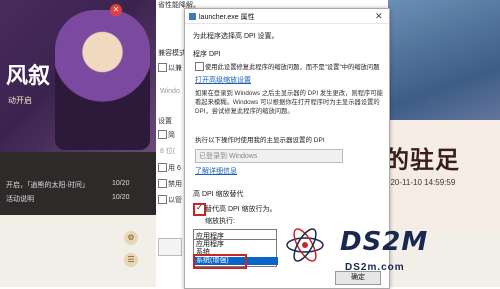 This screenshot has width=500, height=289. What do you see at coordinates (358, 278) in the screenshot?
I see `ok-button: 确定` at bounding box center [358, 278].